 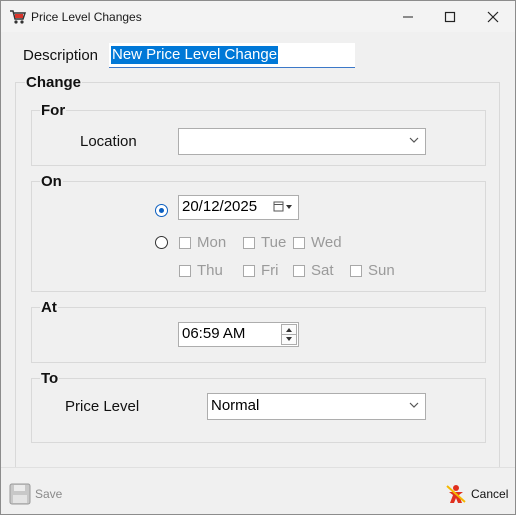 I want to click on day-label-sat: Sat, so click(x=322, y=270).